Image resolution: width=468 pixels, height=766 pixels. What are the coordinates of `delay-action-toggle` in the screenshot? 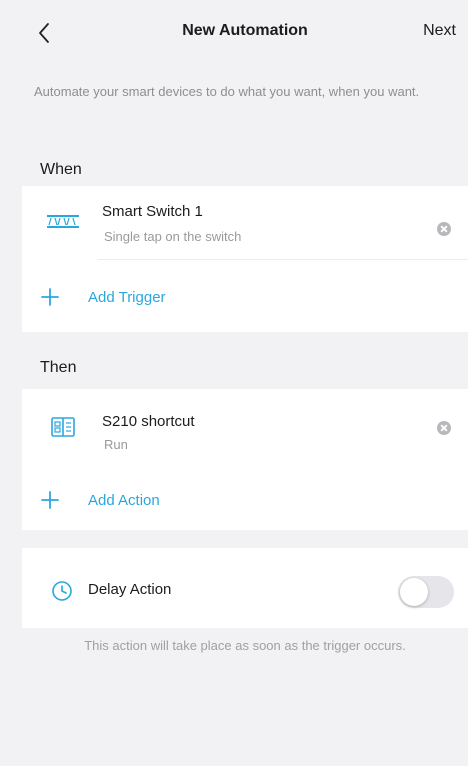 It's located at (426, 592).